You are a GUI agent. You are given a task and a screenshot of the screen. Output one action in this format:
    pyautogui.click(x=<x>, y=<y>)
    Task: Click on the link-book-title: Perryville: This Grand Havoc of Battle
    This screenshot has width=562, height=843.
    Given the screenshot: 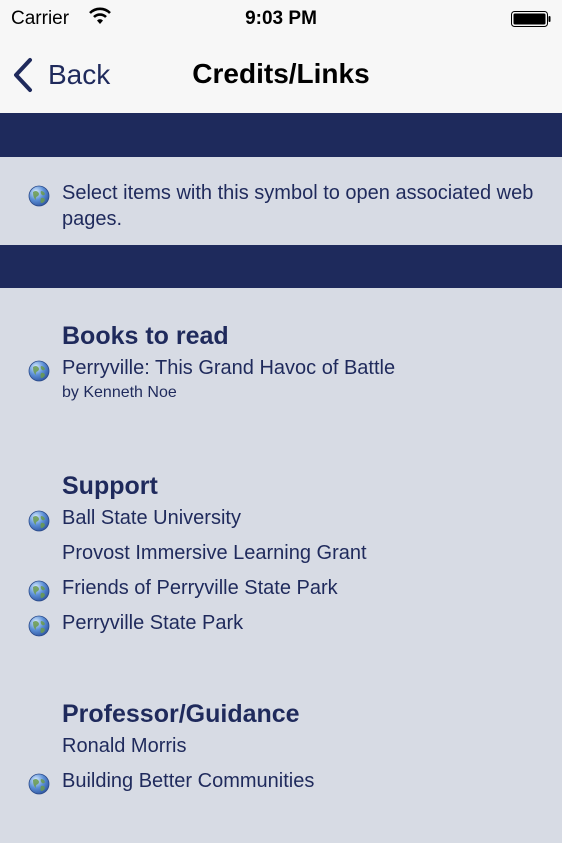 What is the action you would take?
    pyautogui.click(x=228, y=368)
    